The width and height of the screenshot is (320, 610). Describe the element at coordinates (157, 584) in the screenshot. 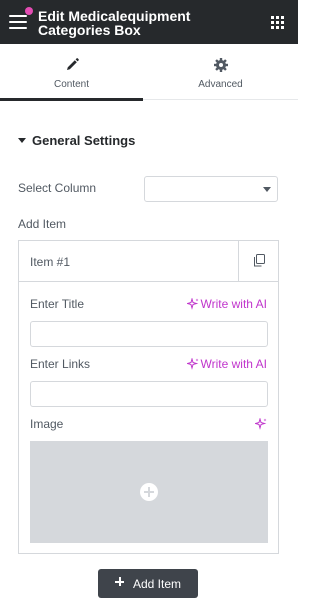

I see `add-item-button-label: Add Item` at that location.